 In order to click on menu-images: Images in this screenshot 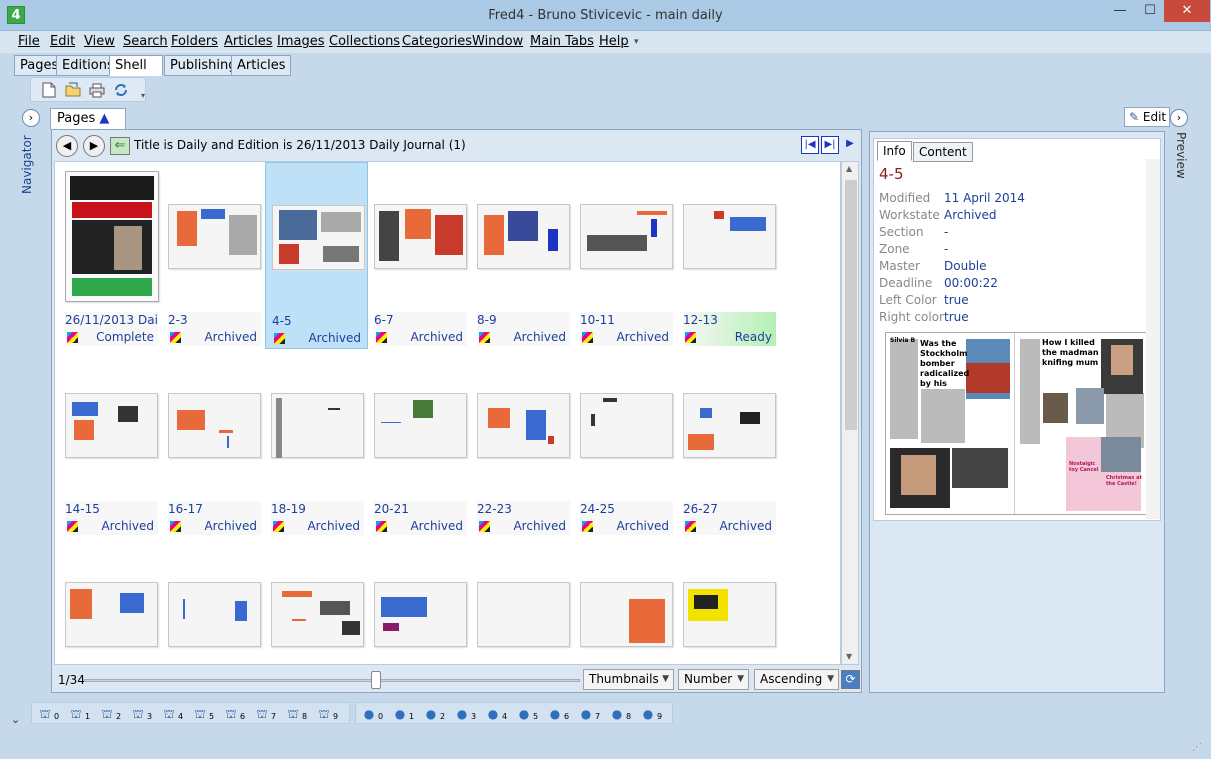, I will do `click(301, 41)`.